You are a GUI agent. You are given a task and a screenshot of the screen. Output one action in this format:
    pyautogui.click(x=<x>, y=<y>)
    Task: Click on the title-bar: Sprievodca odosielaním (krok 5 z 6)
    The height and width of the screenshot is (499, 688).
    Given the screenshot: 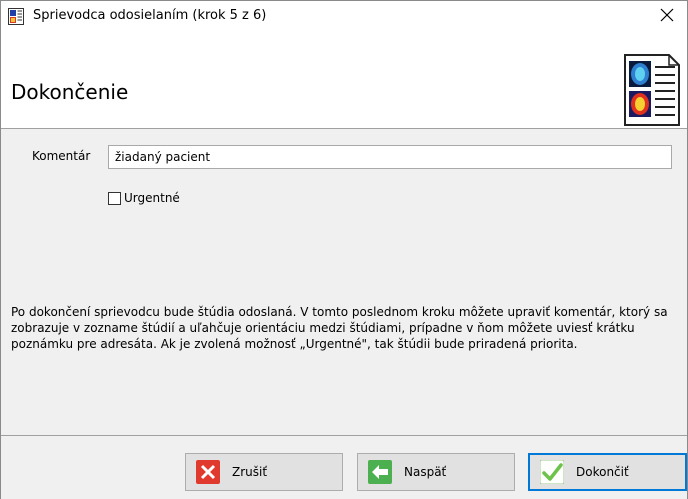 What is the action you would take?
    pyautogui.click(x=344, y=16)
    